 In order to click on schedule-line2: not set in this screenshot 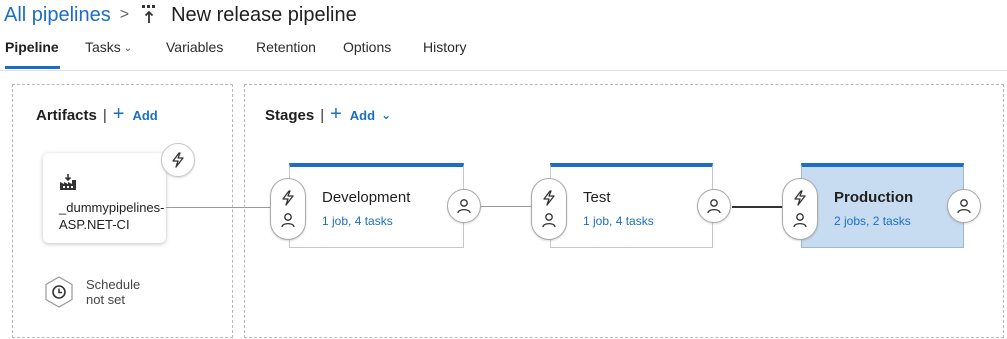, I will do `click(106, 299)`.